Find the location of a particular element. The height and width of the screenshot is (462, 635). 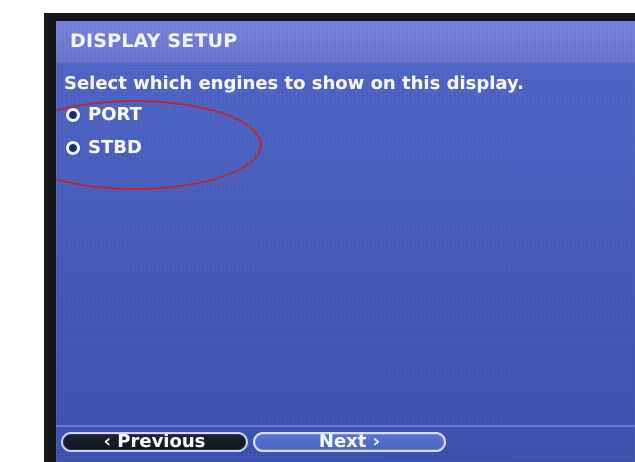

next-button: Next › is located at coordinates (349, 442).